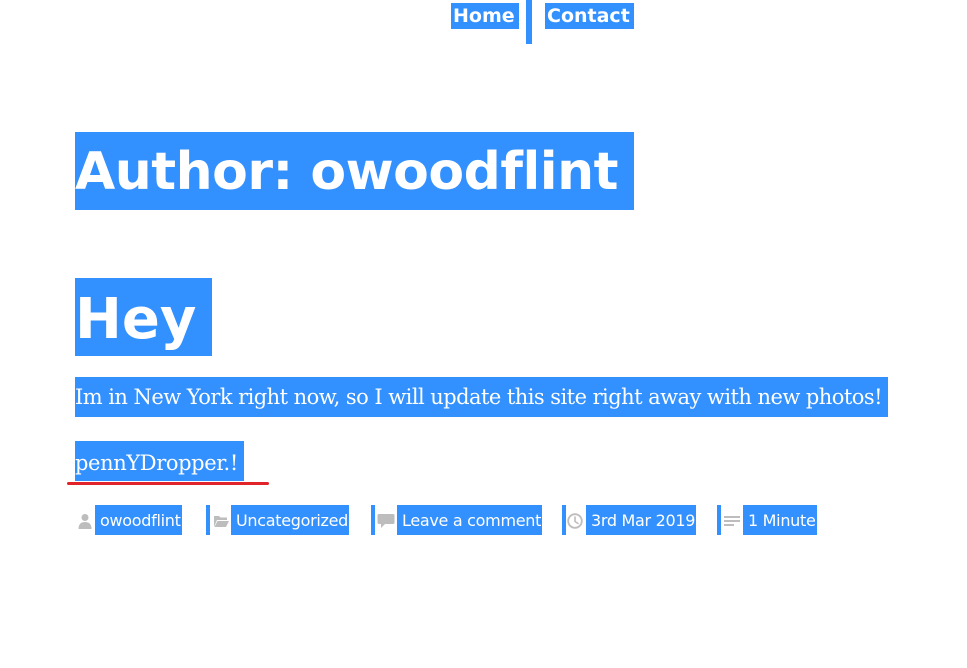  What do you see at coordinates (470, 520) in the screenshot?
I see `post-comments-link: Leave a comment` at bounding box center [470, 520].